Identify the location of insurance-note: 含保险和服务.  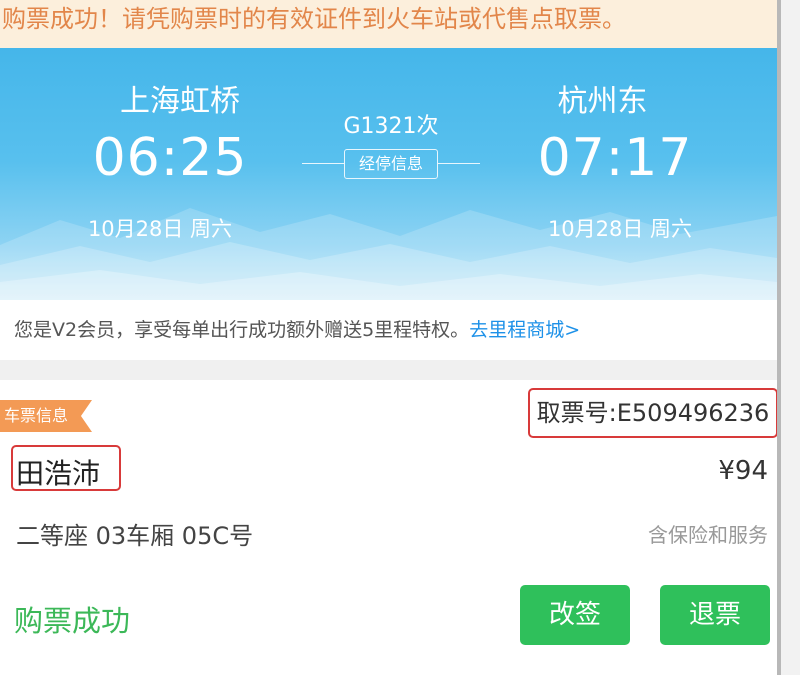
(708, 535).